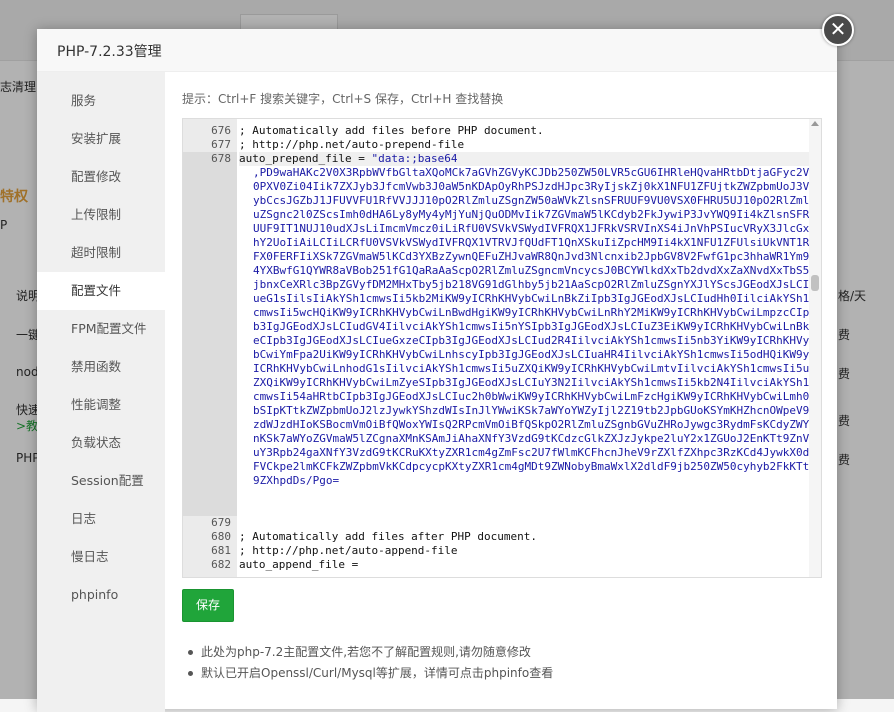 The image size is (894, 712). I want to click on line-number: 682, so click(221, 564).